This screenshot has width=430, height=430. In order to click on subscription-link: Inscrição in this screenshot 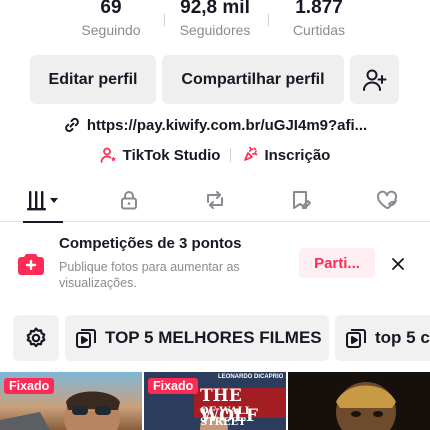, I will do `click(285, 155)`.